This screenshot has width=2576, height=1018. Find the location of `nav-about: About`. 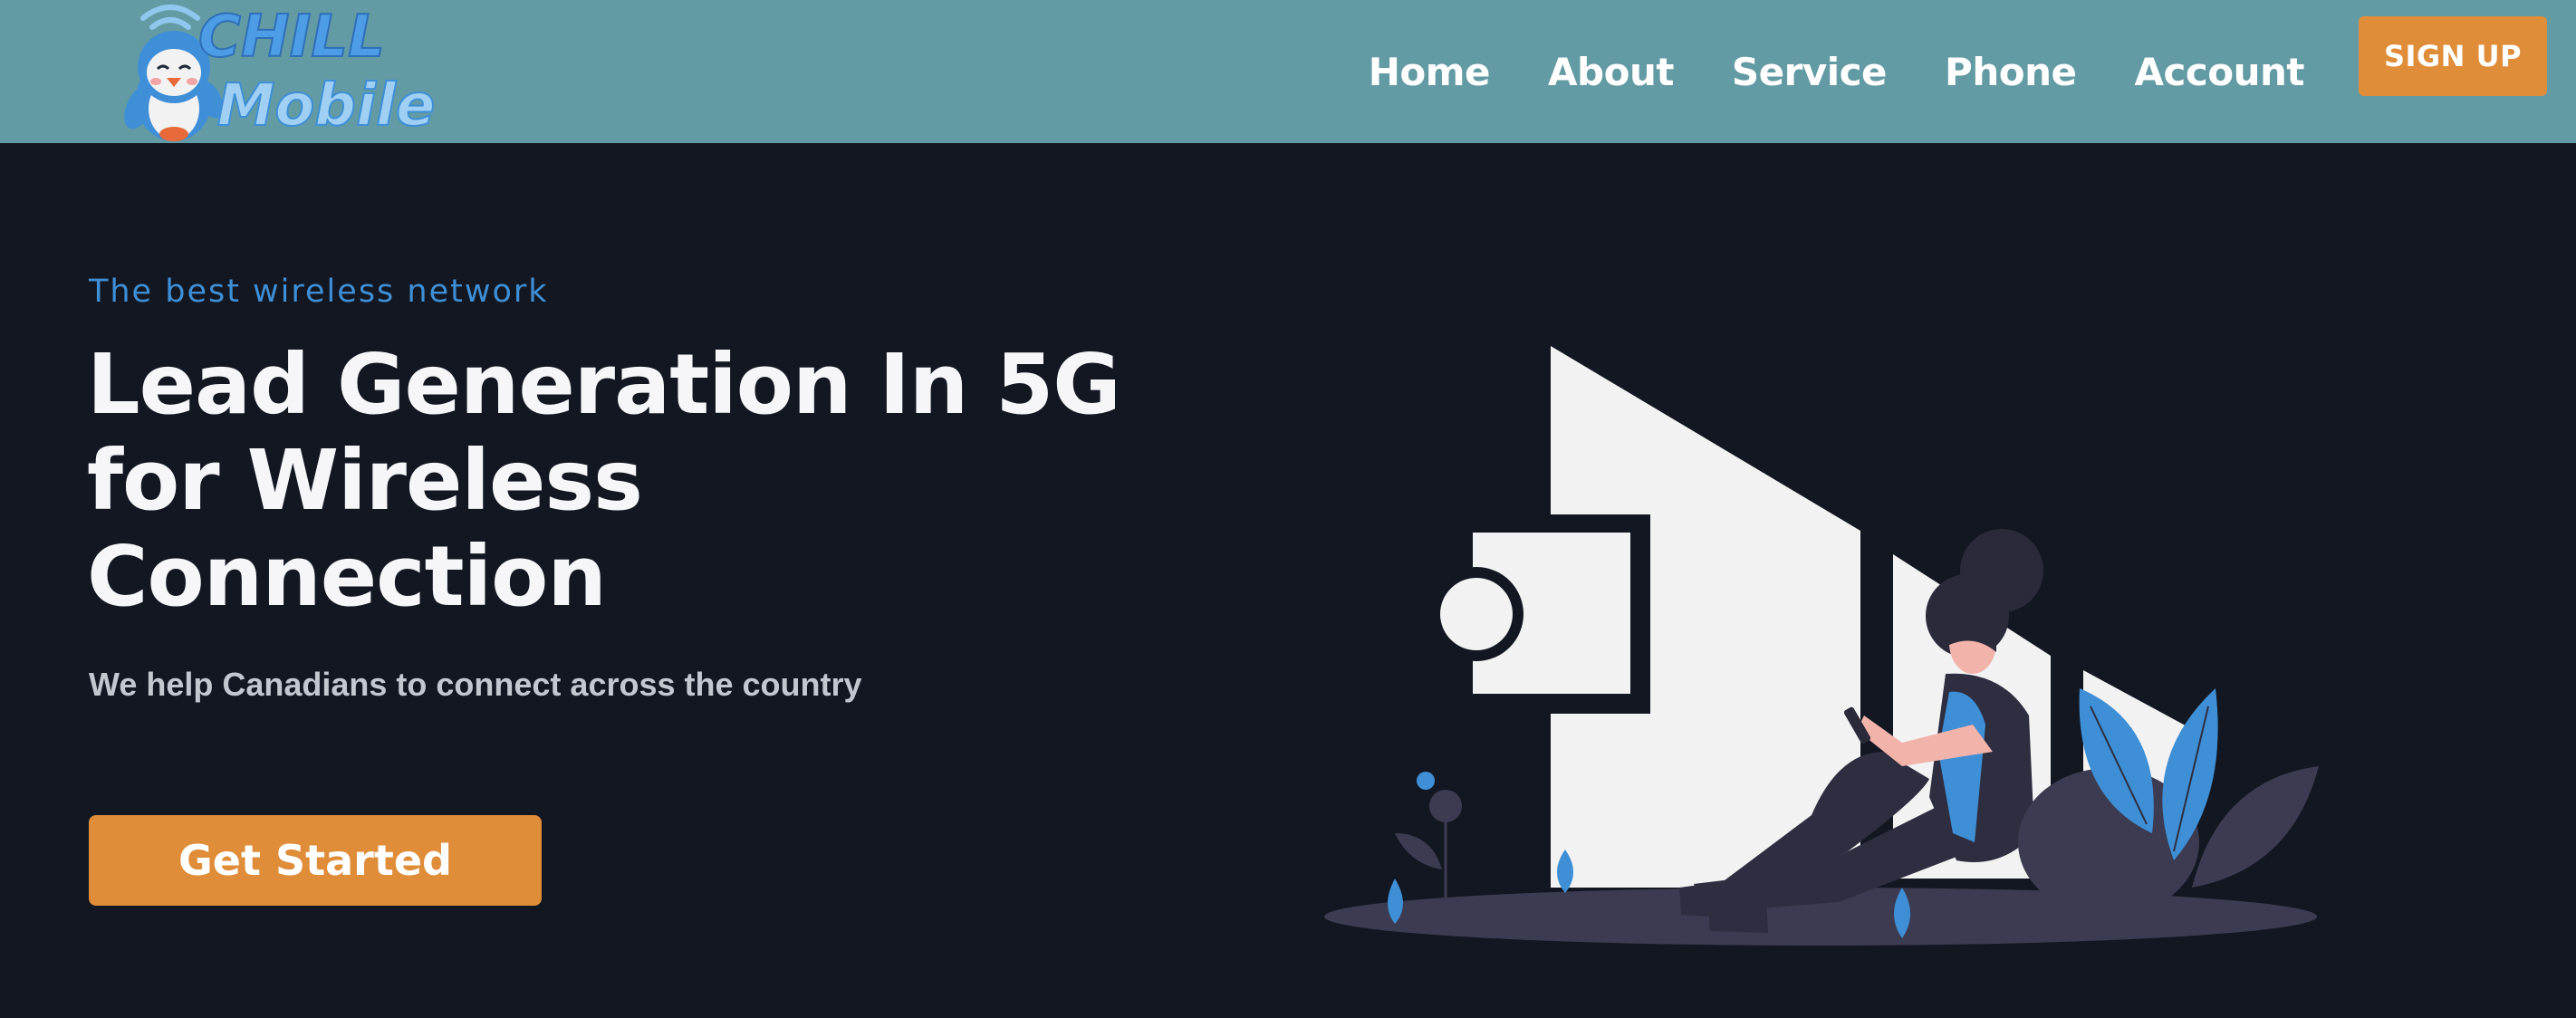

nav-about: About is located at coordinates (1611, 72).